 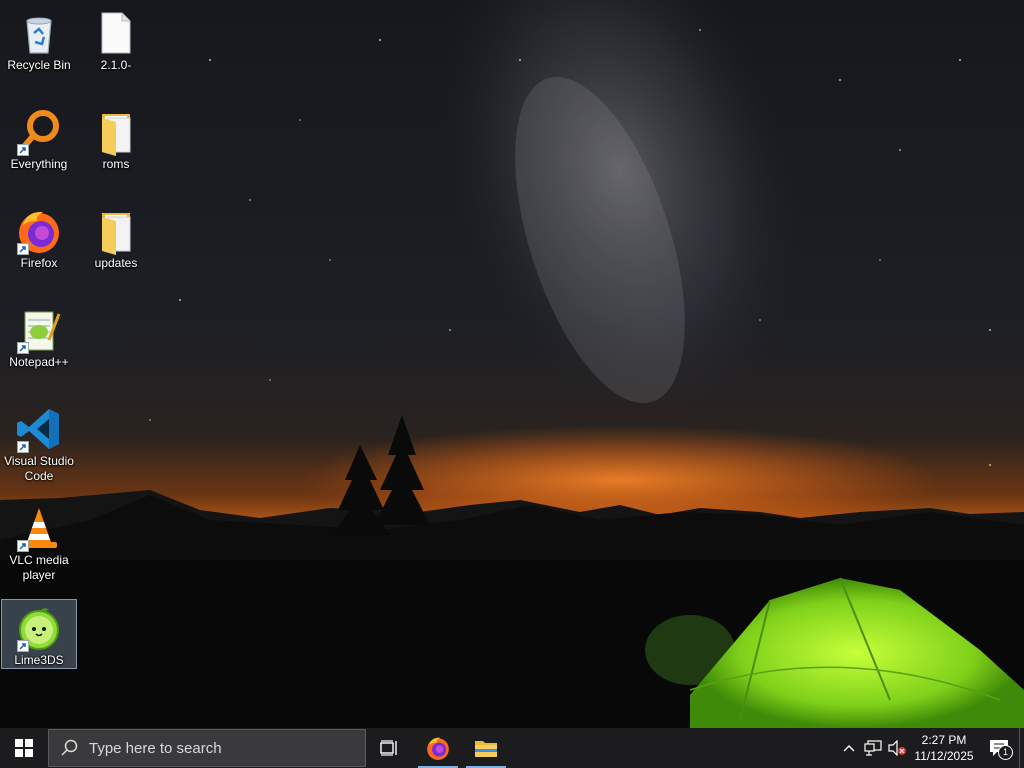 I want to click on system-tray: 2:27 PM 11/12/2025 1, so click(x=930, y=748).